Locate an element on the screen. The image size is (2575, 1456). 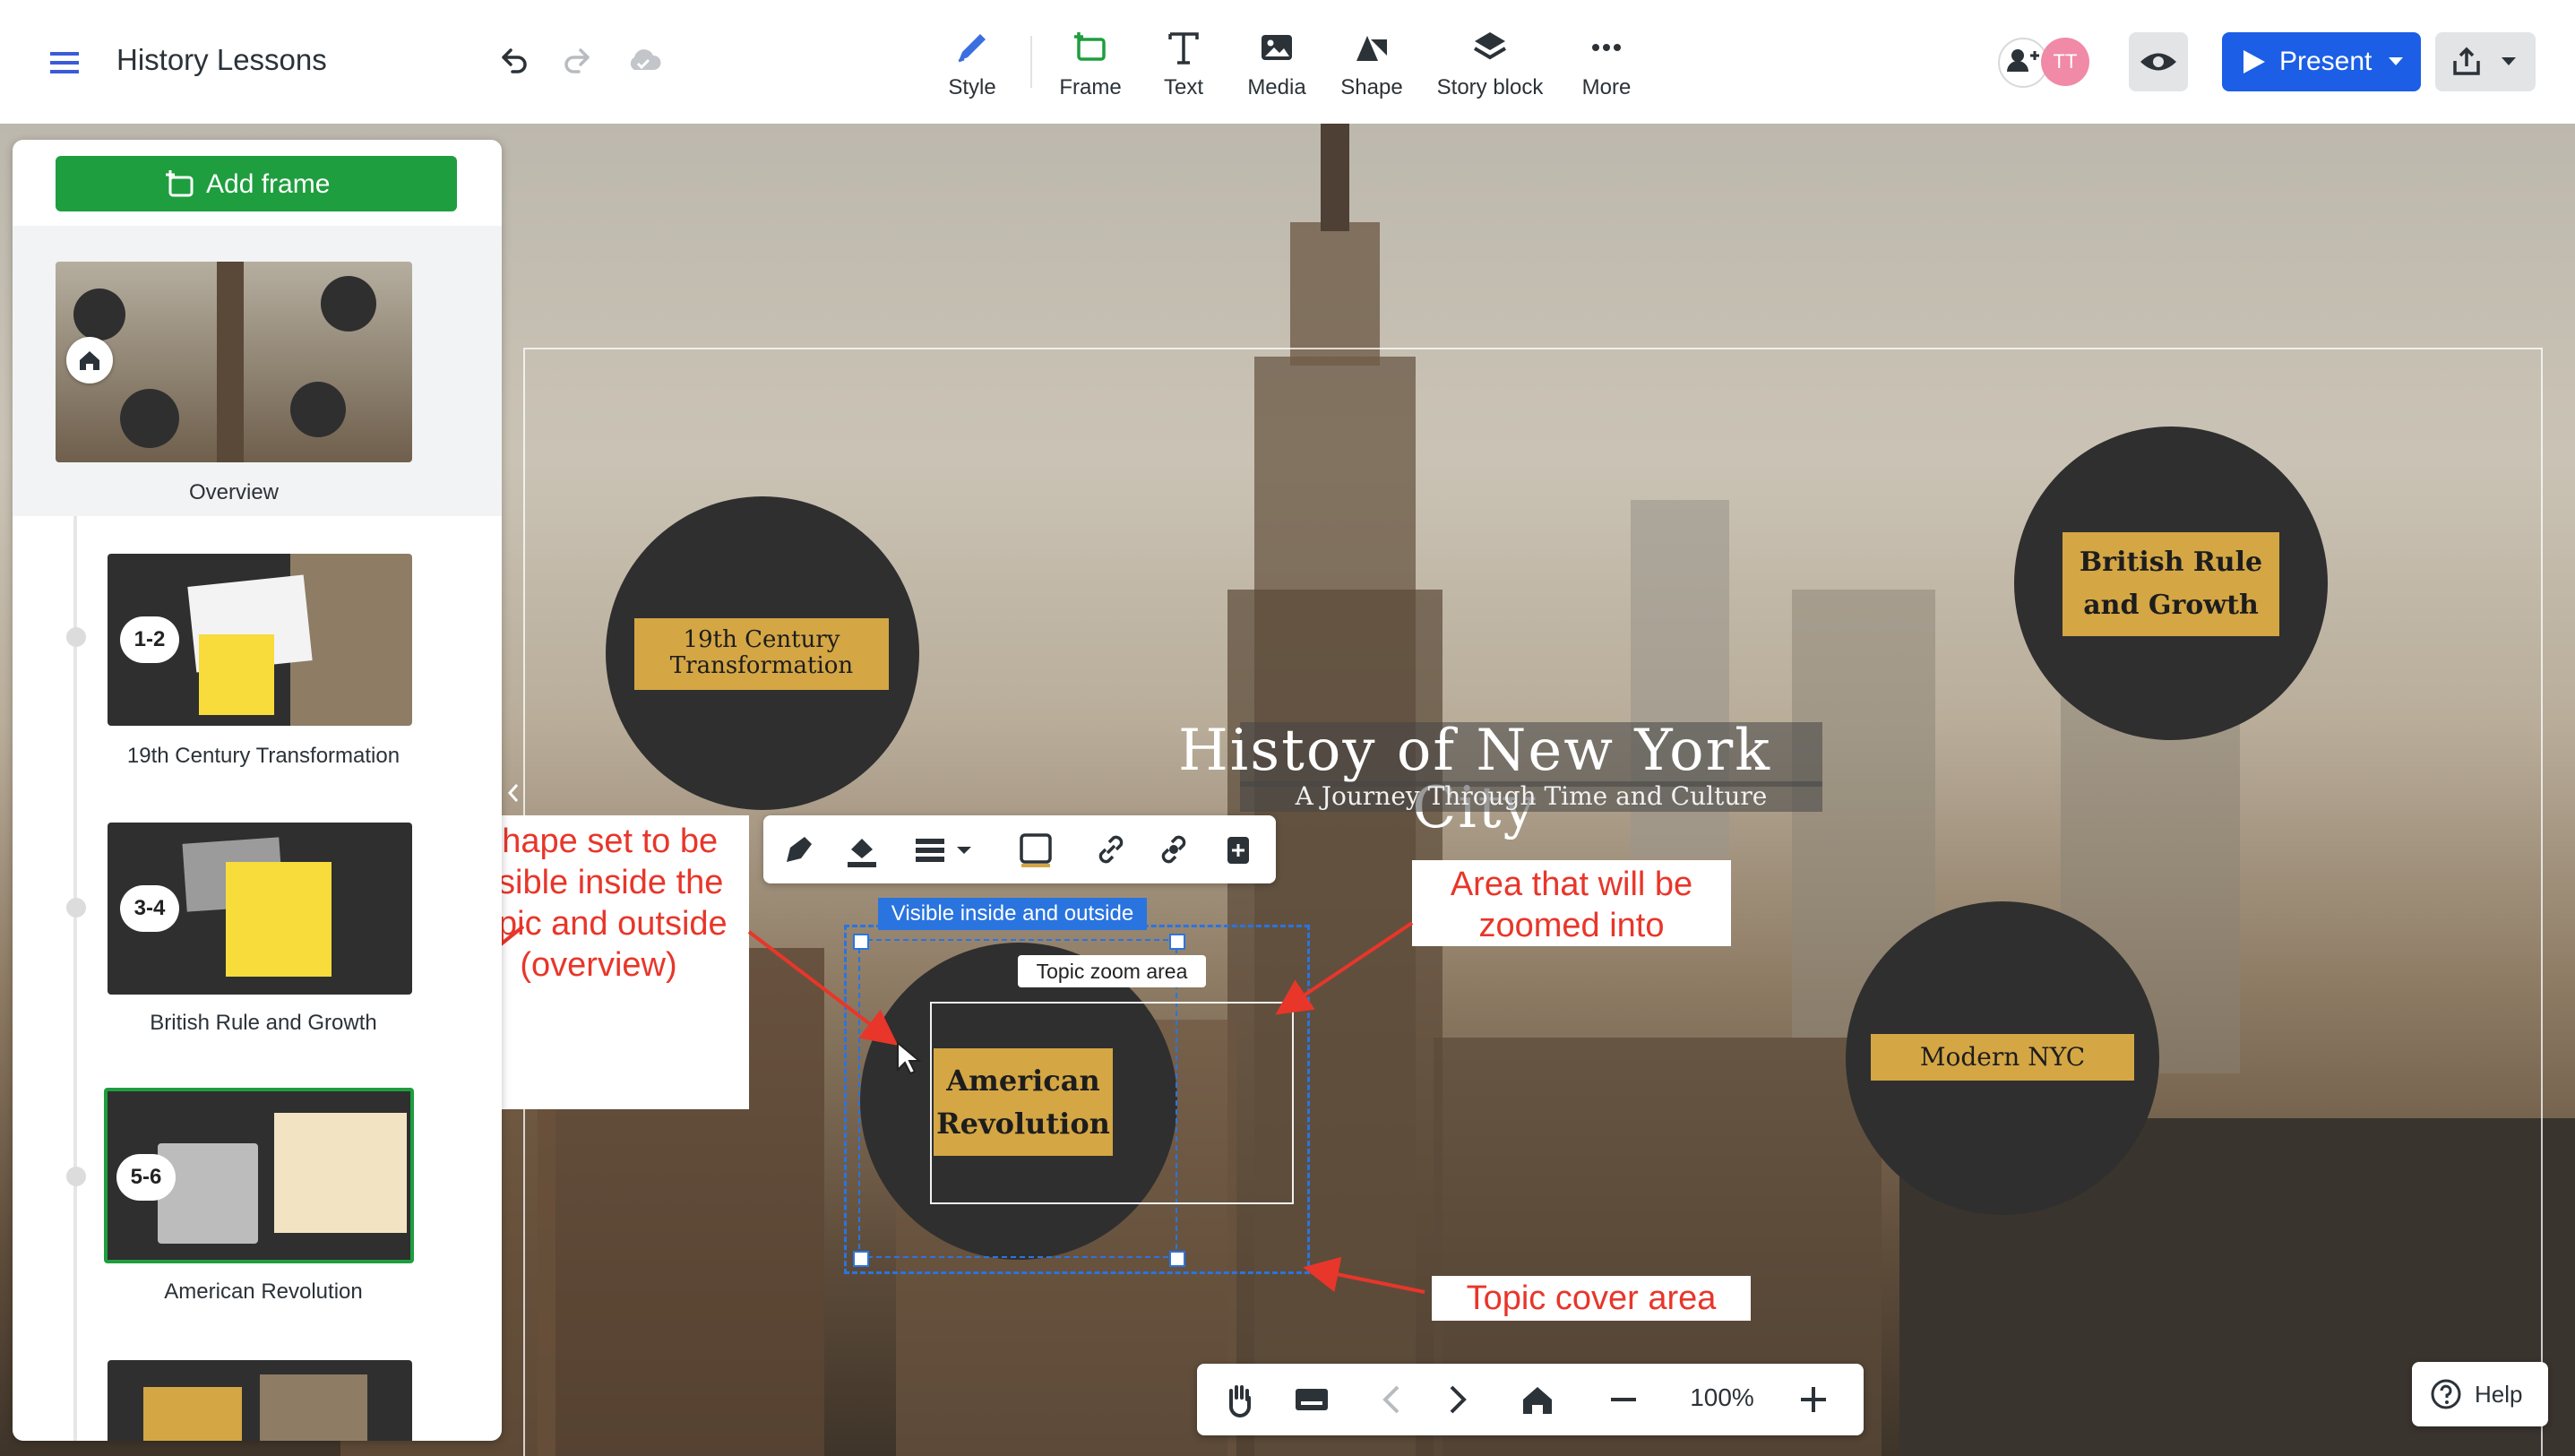
collapse-sidebar-icon is located at coordinates (513, 793).